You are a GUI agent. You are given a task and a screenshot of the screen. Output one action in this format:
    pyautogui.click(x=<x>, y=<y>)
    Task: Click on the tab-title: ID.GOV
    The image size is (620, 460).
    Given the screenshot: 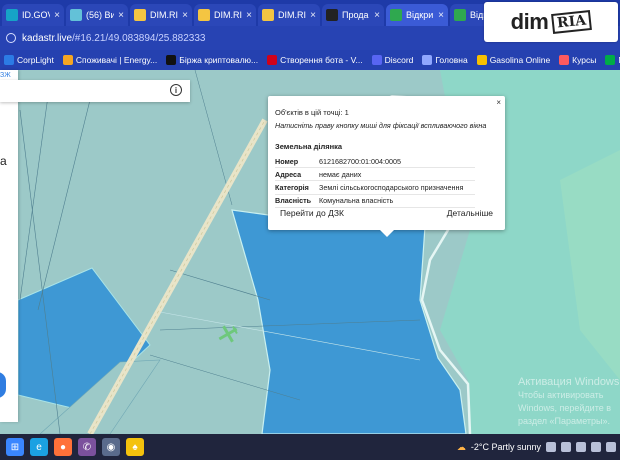 What is the action you would take?
    pyautogui.click(x=36, y=15)
    